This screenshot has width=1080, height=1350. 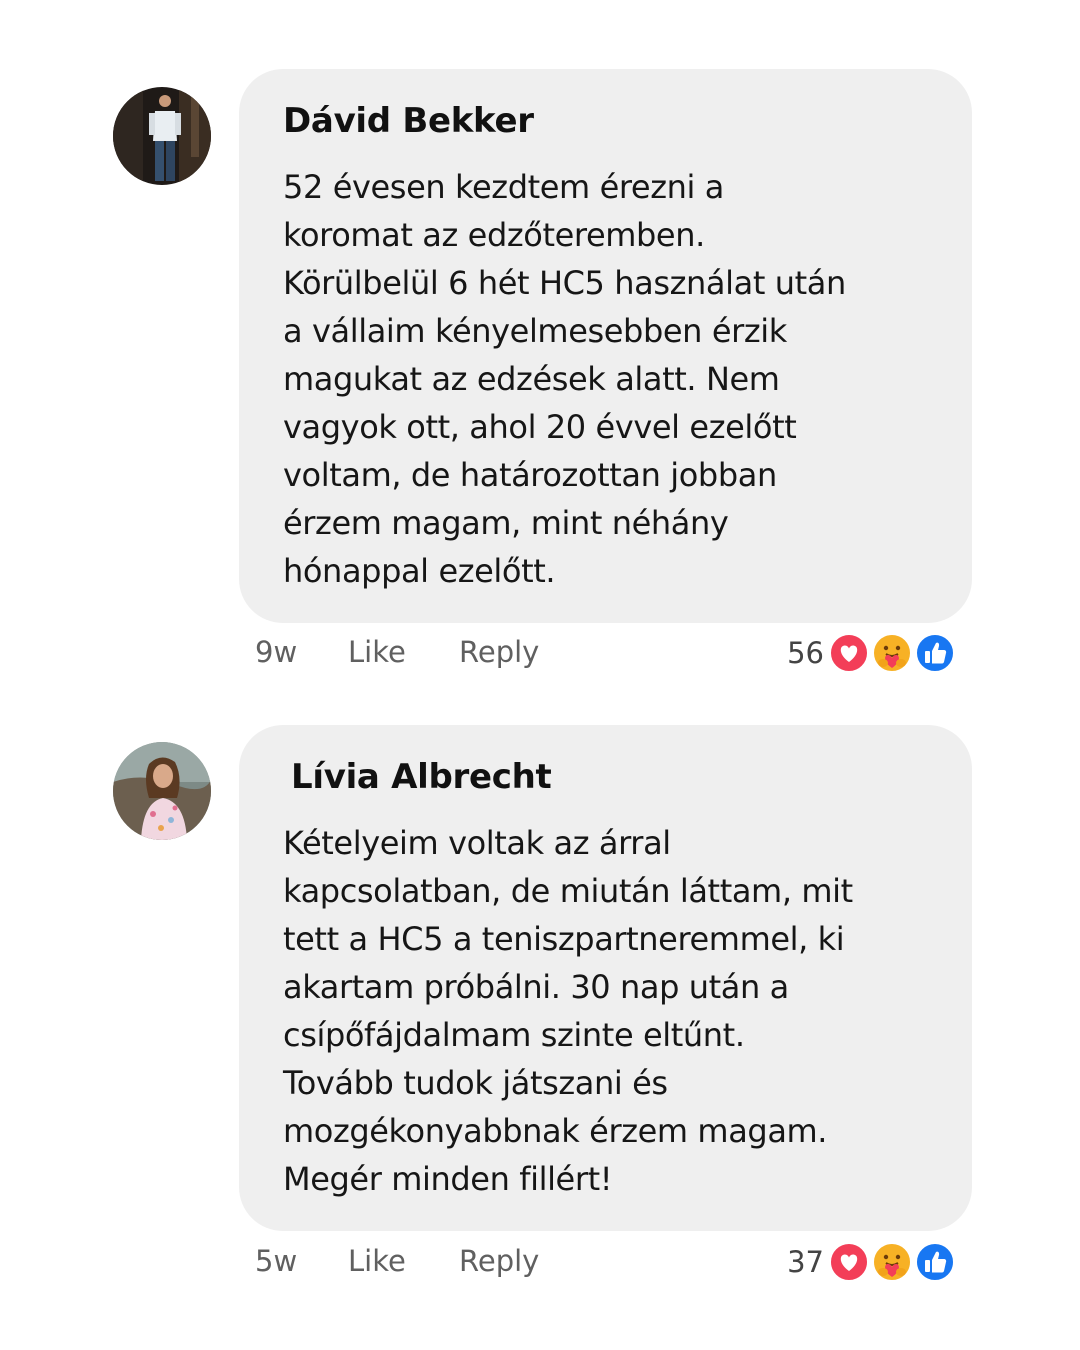 I want to click on comment-line: Körülbelül 6 hét HC5 használat után, so click(x=564, y=283).